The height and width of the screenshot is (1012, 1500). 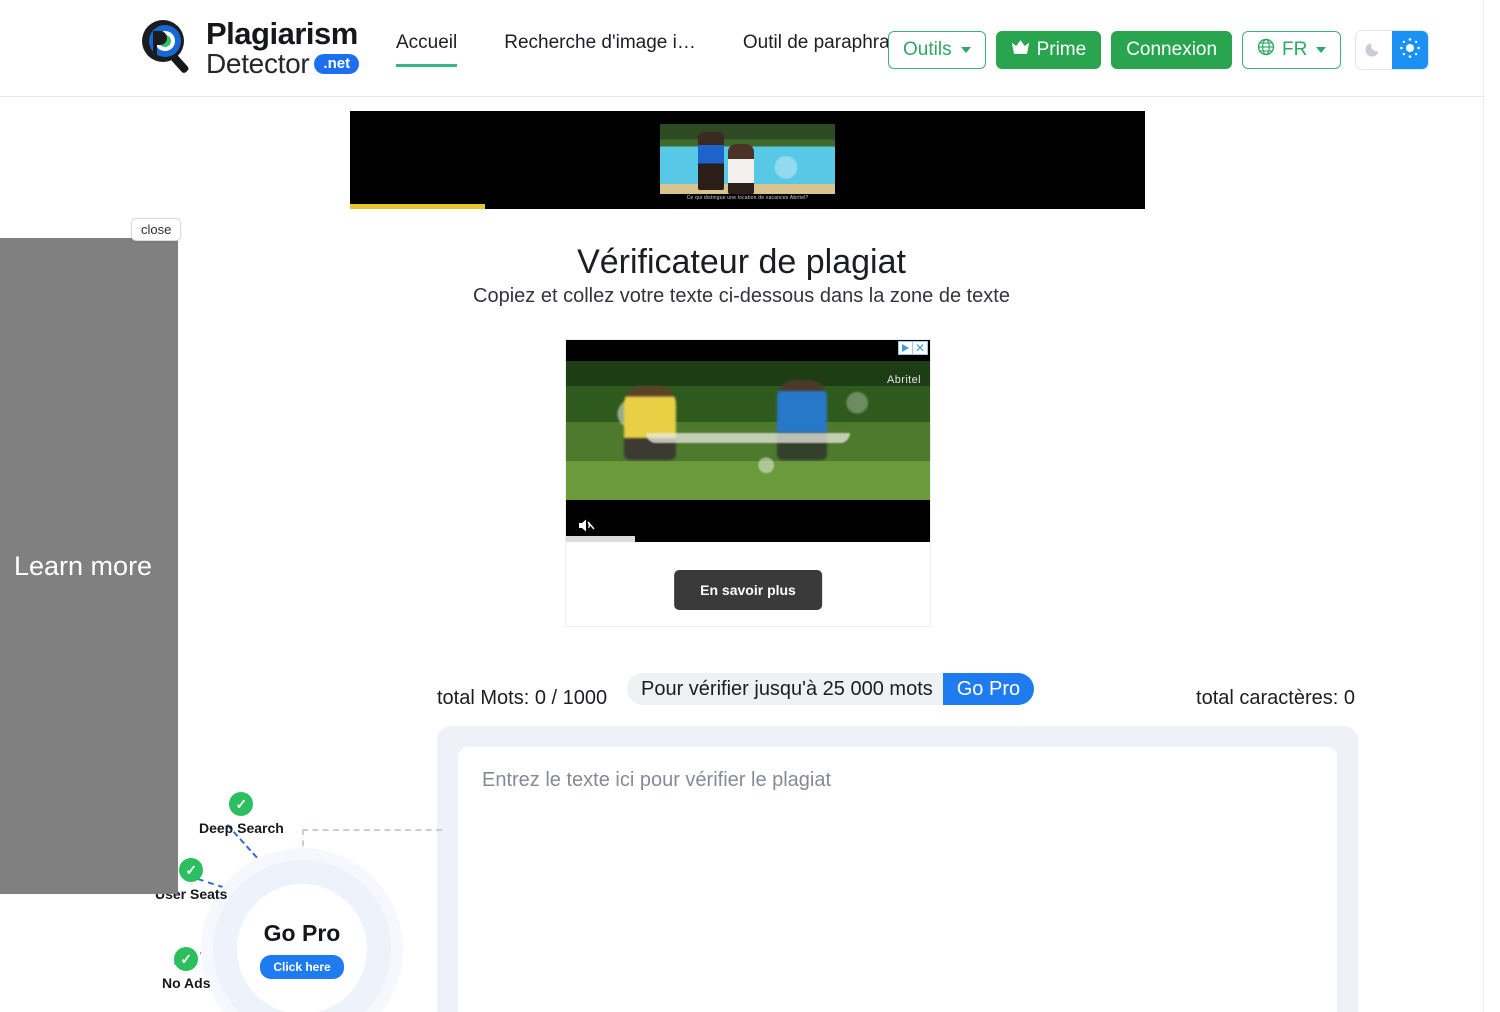 I want to click on language-selector: FR, so click(x=1292, y=50).